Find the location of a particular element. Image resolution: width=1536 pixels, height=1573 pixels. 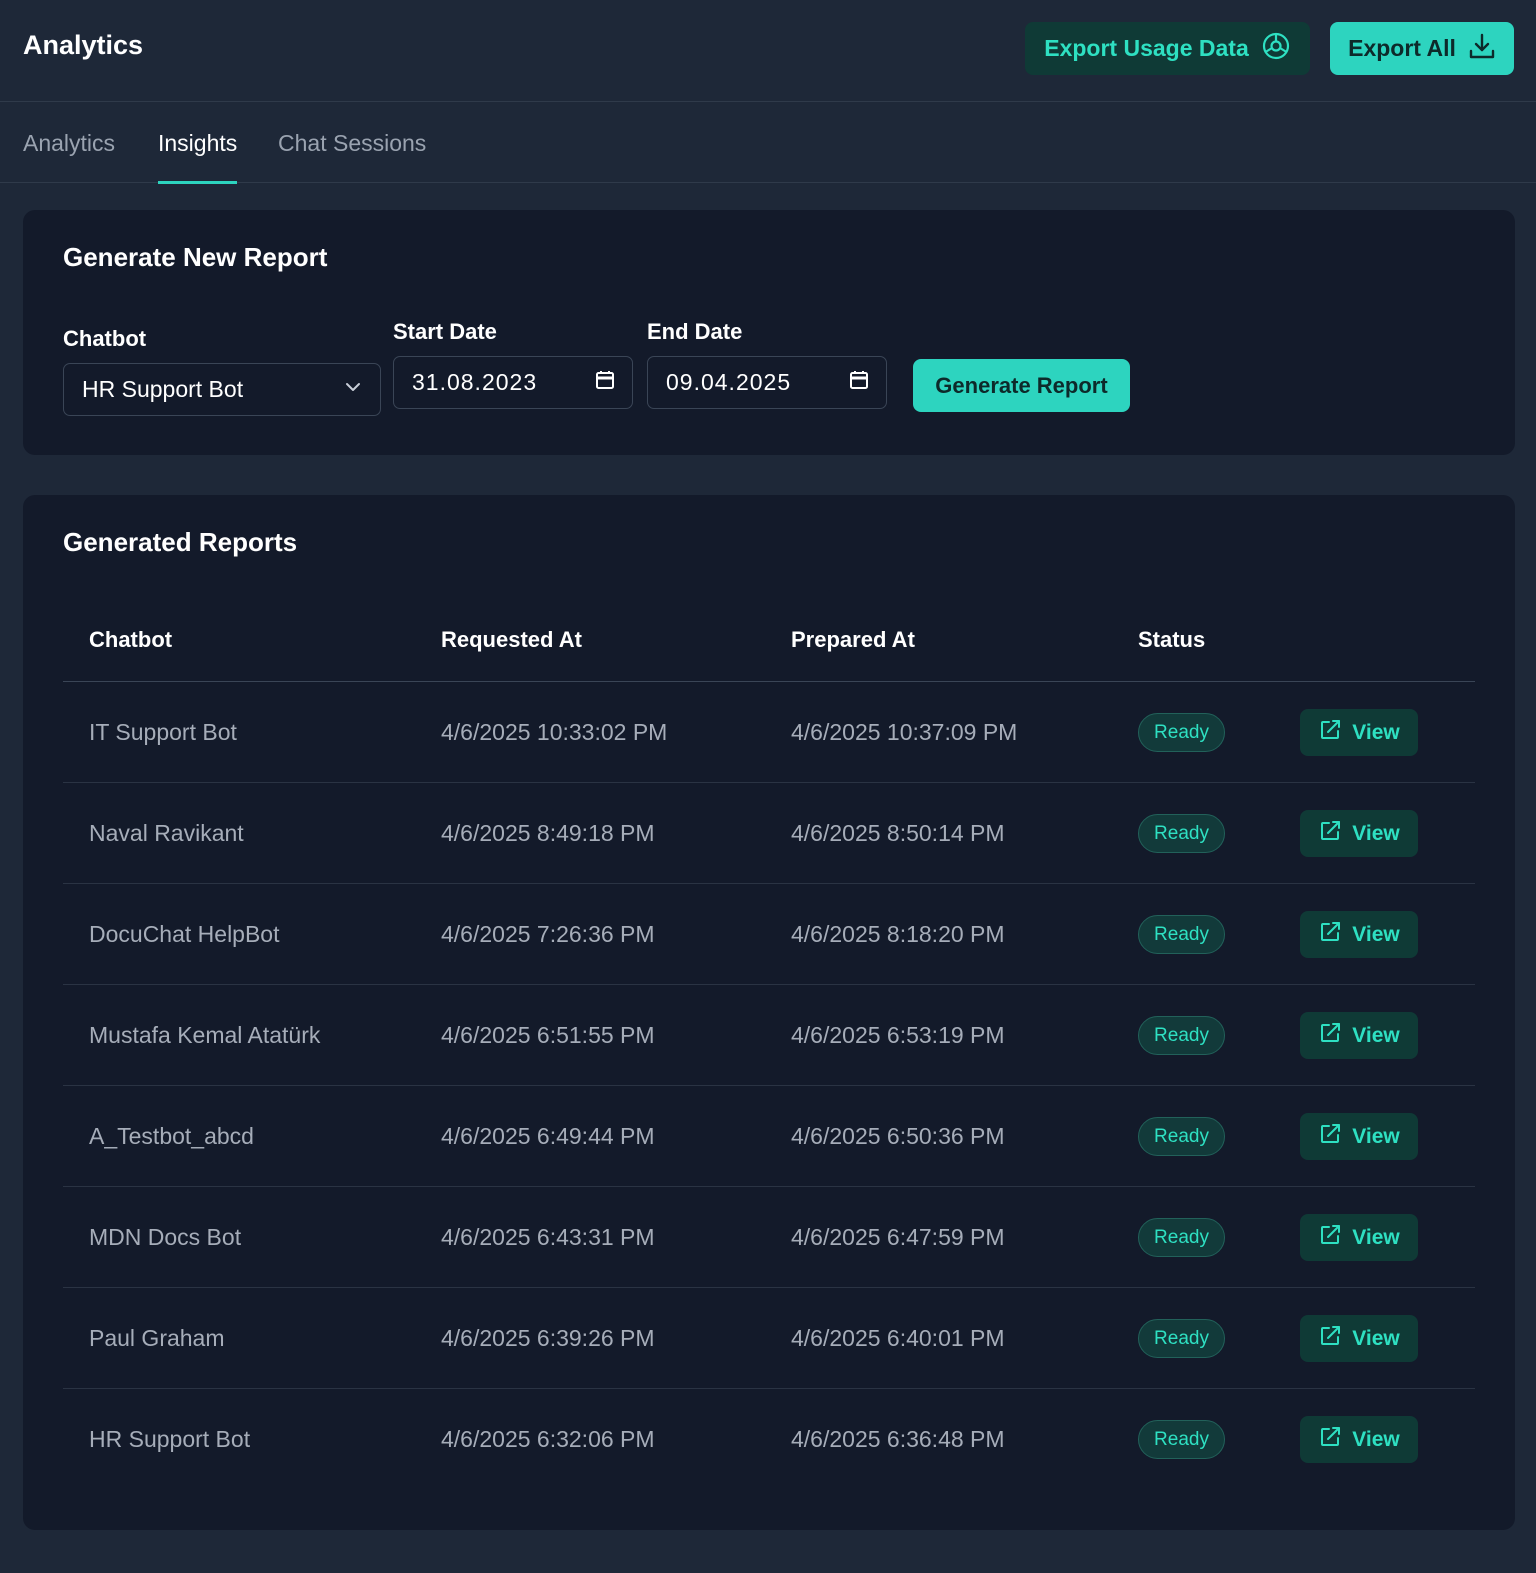

row-prepared-at: 4/6/2025 8:18:20 PM is located at coordinates (898, 934).